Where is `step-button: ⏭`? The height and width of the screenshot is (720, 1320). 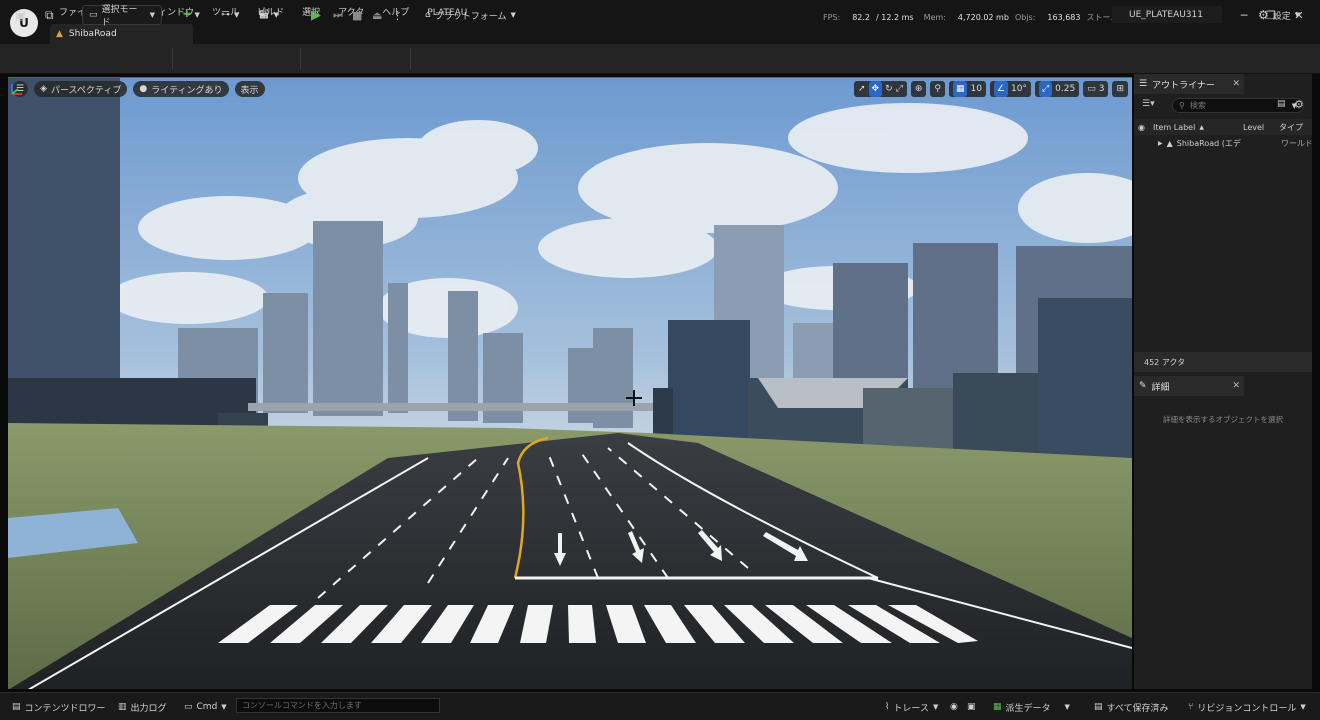
step-button: ⏭ is located at coordinates (338, 15).